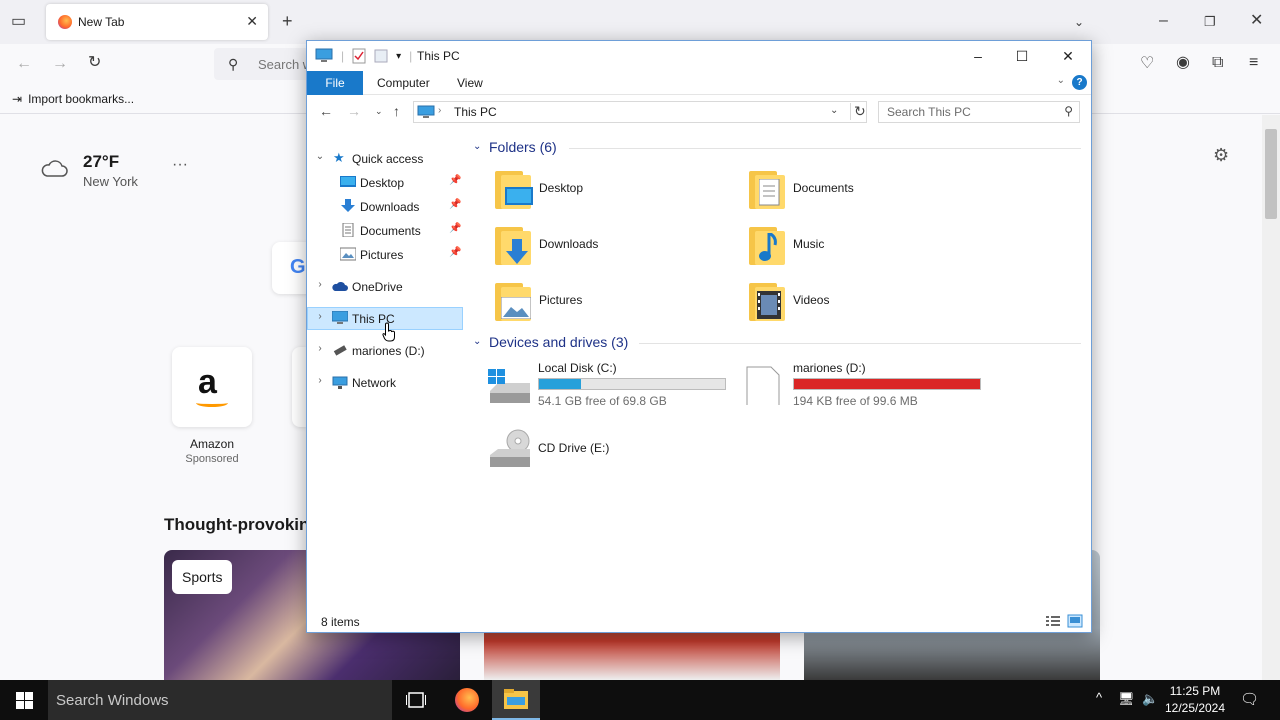  I want to click on shortcut-amazon: a, so click(212, 387).